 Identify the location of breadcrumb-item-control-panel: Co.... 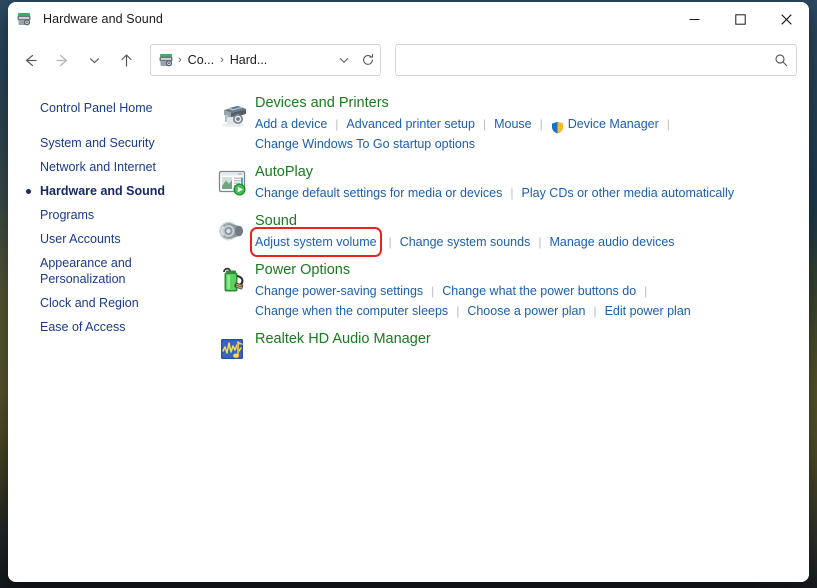
(201, 60).